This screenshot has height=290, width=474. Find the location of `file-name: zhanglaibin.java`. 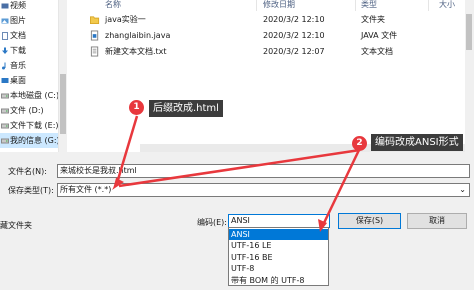

file-name: zhanglaibin.java is located at coordinates (138, 35).